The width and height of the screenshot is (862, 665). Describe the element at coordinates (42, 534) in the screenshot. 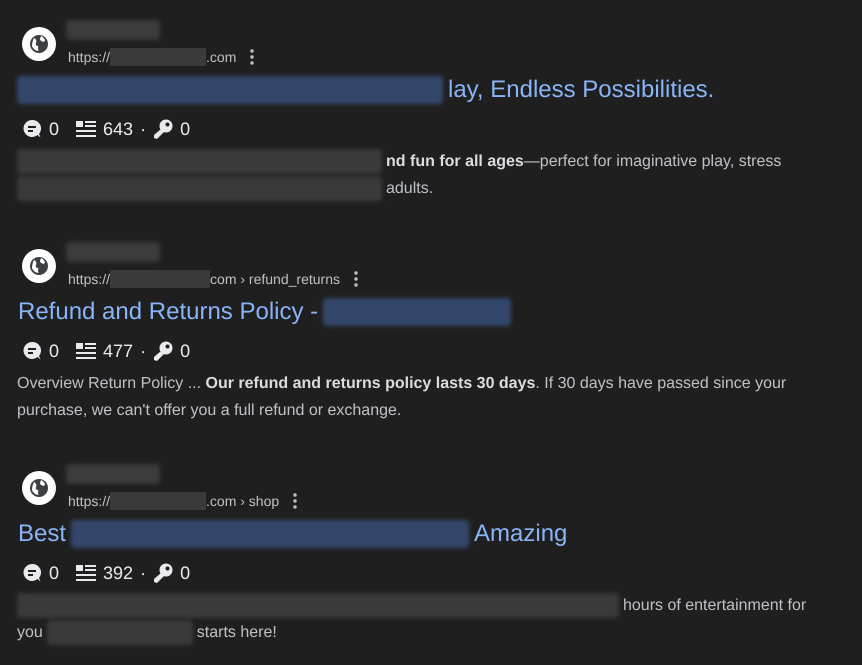

I see `result-title: Best` at that location.